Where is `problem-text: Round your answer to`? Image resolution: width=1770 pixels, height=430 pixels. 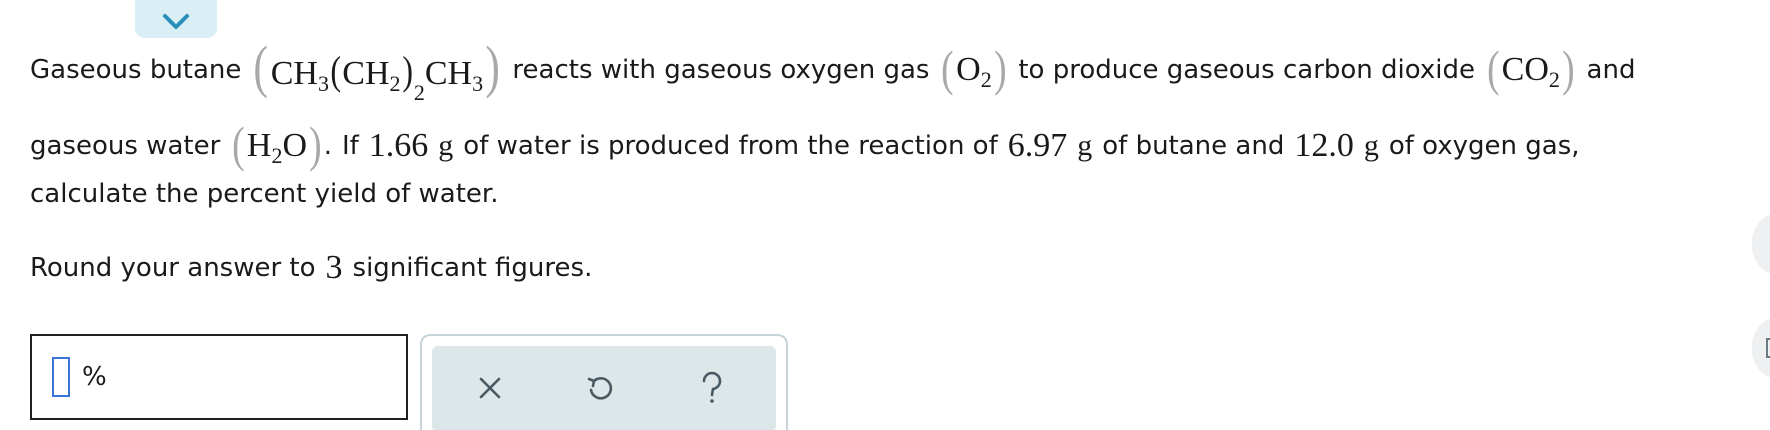
problem-text: Round your answer to is located at coordinates (173, 268).